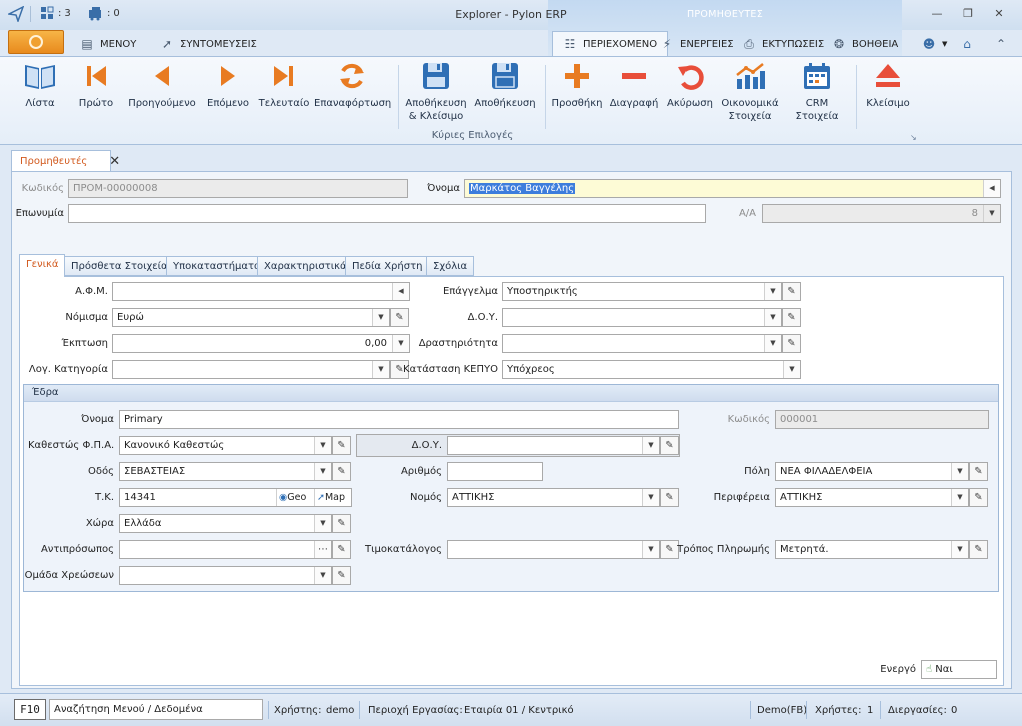 Image resolution: width=1022 pixels, height=726 pixels. Describe the element at coordinates (305, 266) in the screenshot. I see `tab-characteristics: Χαρακτηριστικά` at that location.